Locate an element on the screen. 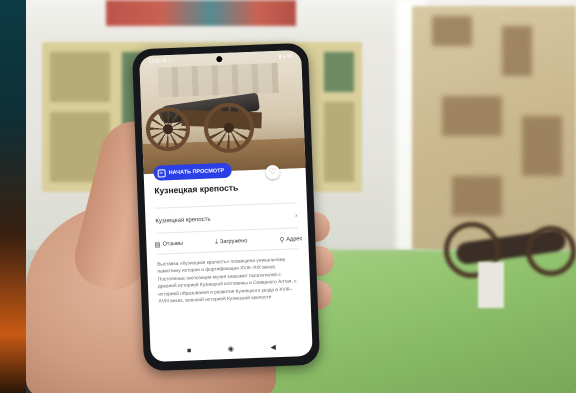 The width and height of the screenshot is (576, 393). circle-icon: ◉ is located at coordinates (231, 349).